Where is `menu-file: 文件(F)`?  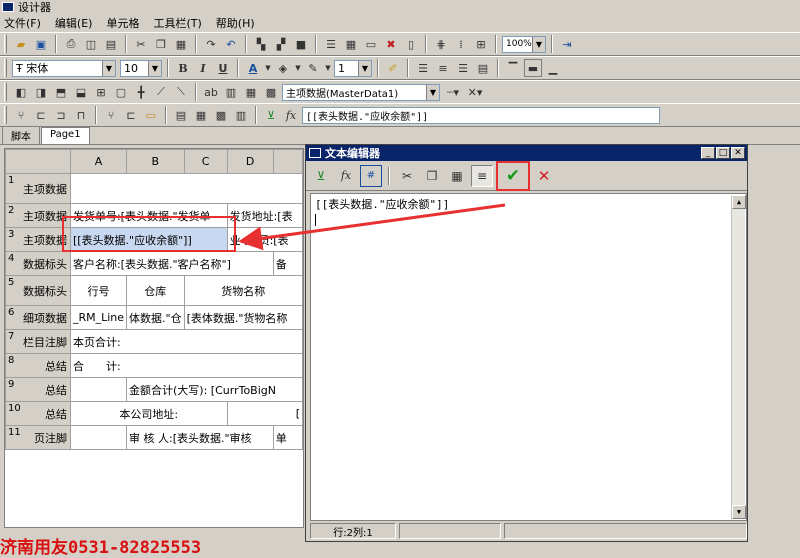 menu-file: 文件(F) is located at coordinates (22, 23).